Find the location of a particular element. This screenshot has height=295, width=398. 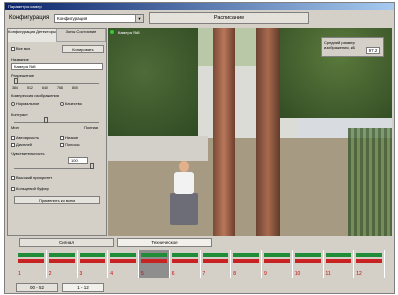

quality-radio: Качество is located at coordinates (71, 103).